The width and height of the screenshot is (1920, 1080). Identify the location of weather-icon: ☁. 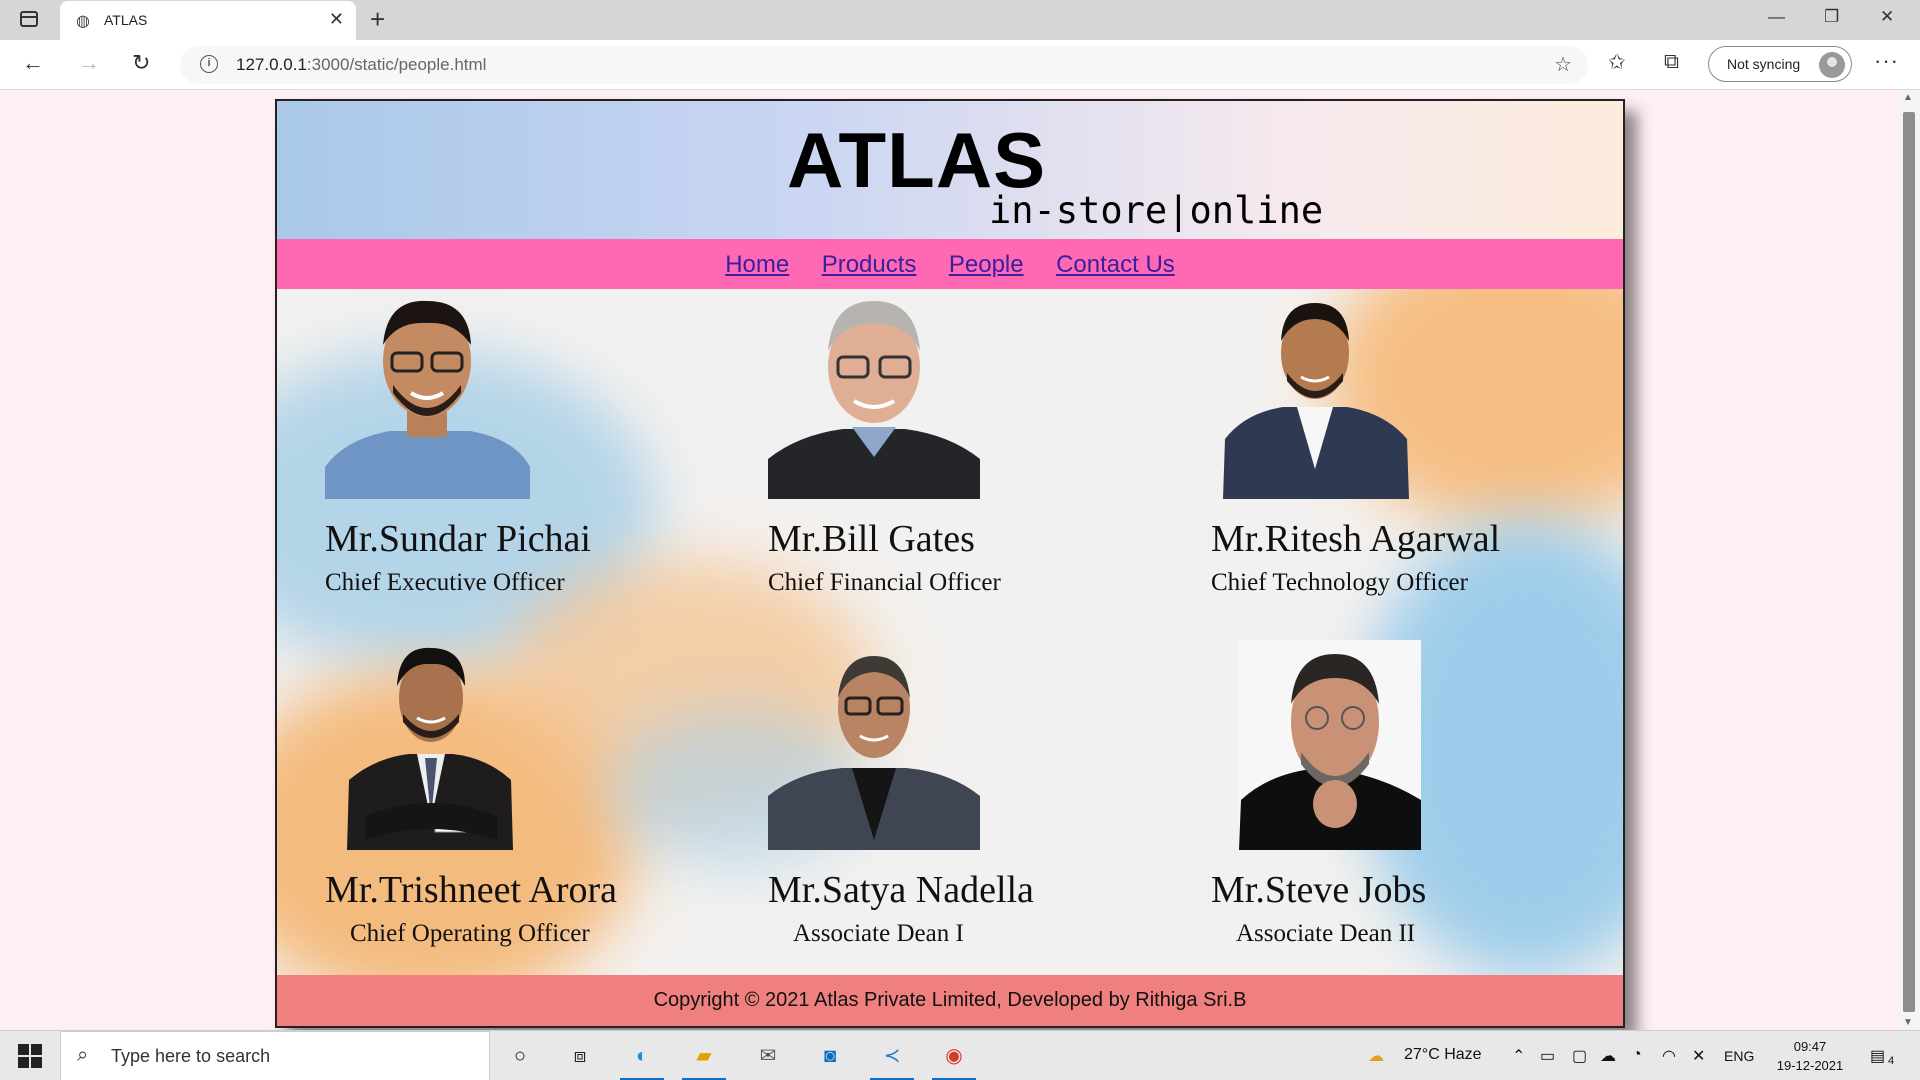
(1376, 1056).